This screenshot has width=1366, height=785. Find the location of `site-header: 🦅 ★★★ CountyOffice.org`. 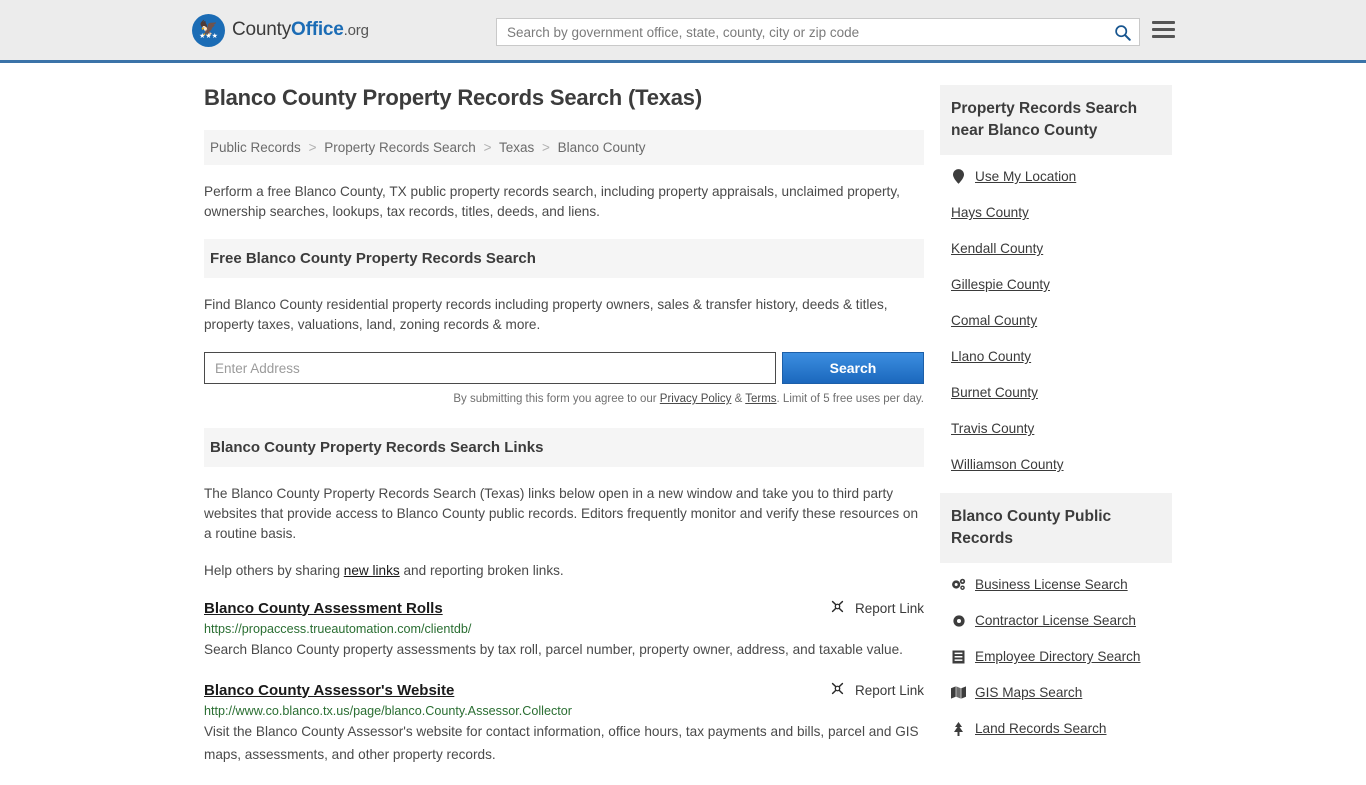

site-header: 🦅 ★★★ CountyOffice.org is located at coordinates (683, 31).